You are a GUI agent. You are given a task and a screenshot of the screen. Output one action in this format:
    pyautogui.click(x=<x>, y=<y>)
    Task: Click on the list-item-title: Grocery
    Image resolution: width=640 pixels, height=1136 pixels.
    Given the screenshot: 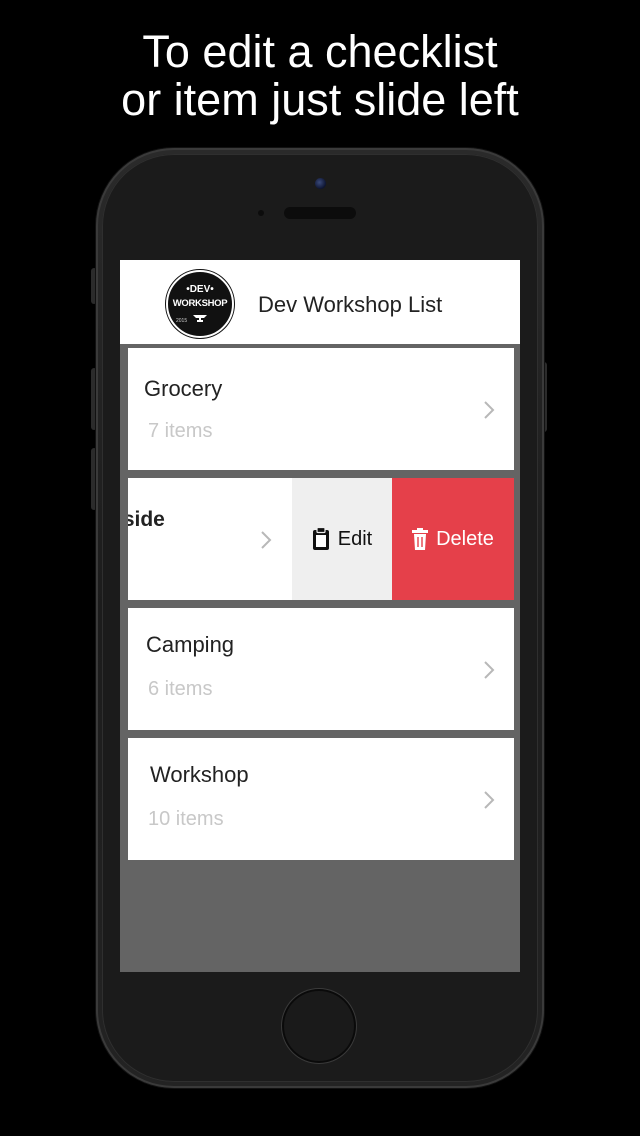 What is the action you would take?
    pyautogui.click(x=183, y=388)
    